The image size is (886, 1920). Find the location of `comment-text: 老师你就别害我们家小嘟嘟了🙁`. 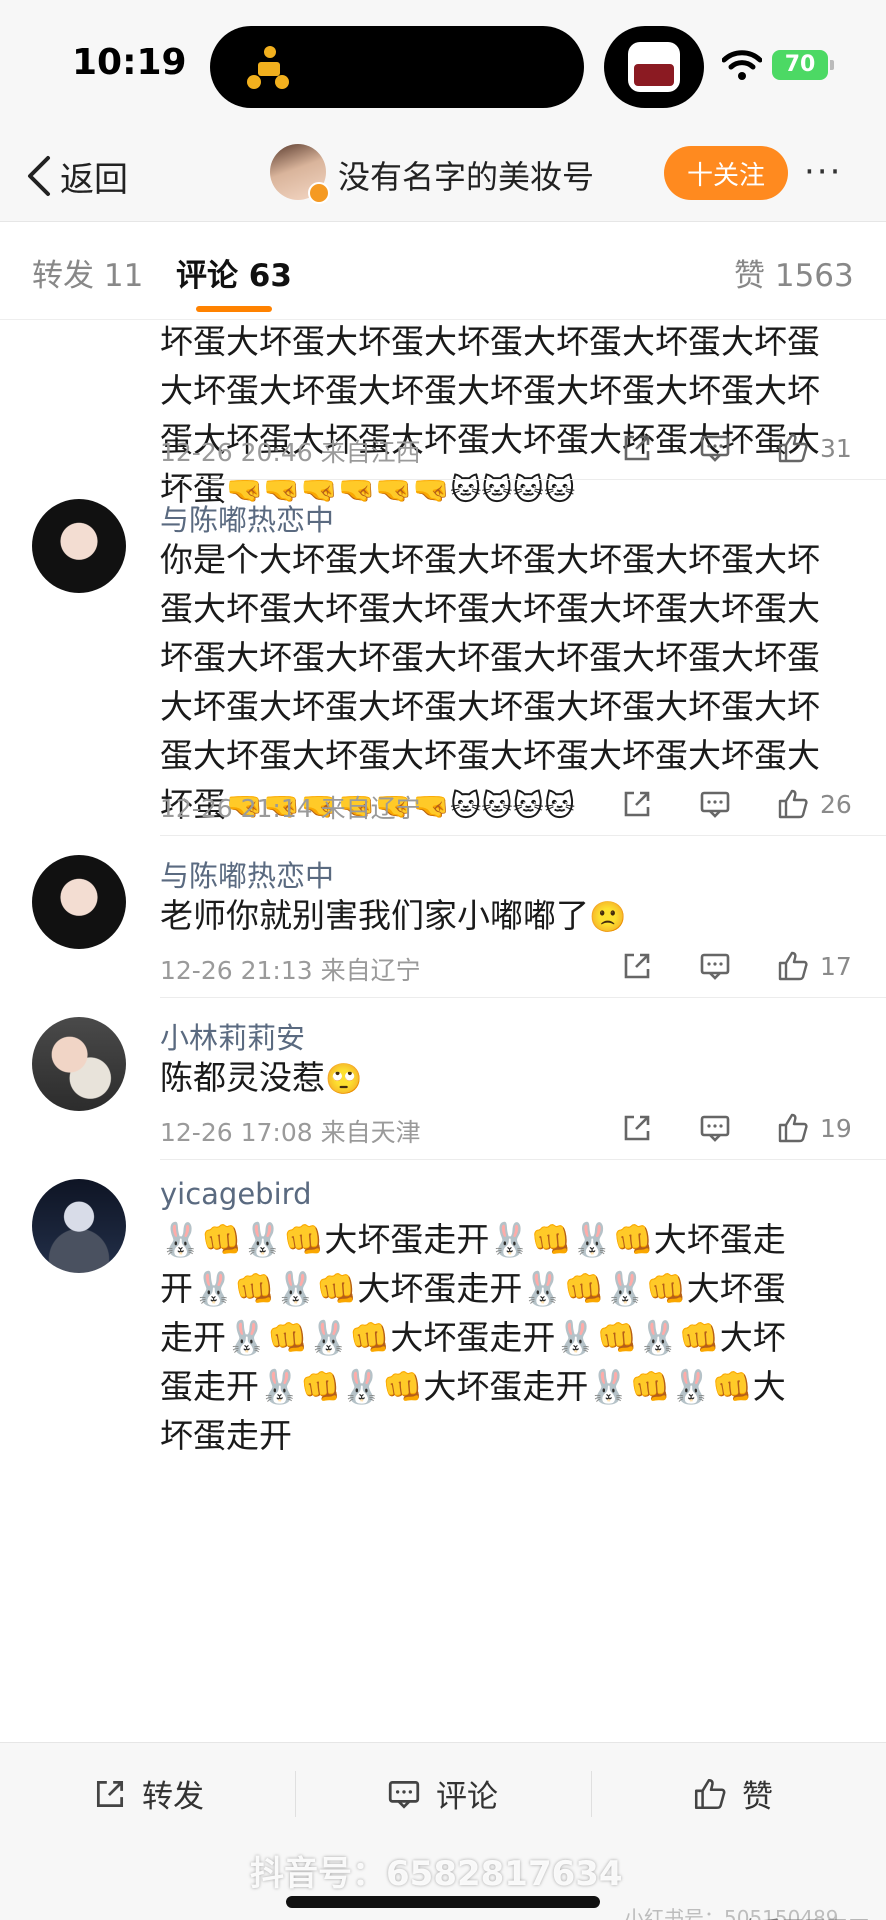

comment-text: 老师你就别害我们家小嘟嘟了🙁 is located at coordinates (393, 915).